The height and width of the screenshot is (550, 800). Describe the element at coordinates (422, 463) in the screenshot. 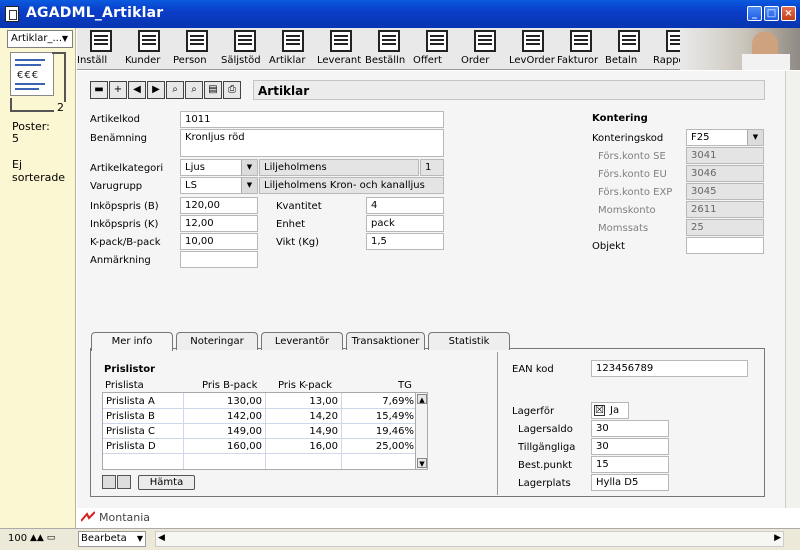

I see `scroll-down-icon: ▼` at that location.